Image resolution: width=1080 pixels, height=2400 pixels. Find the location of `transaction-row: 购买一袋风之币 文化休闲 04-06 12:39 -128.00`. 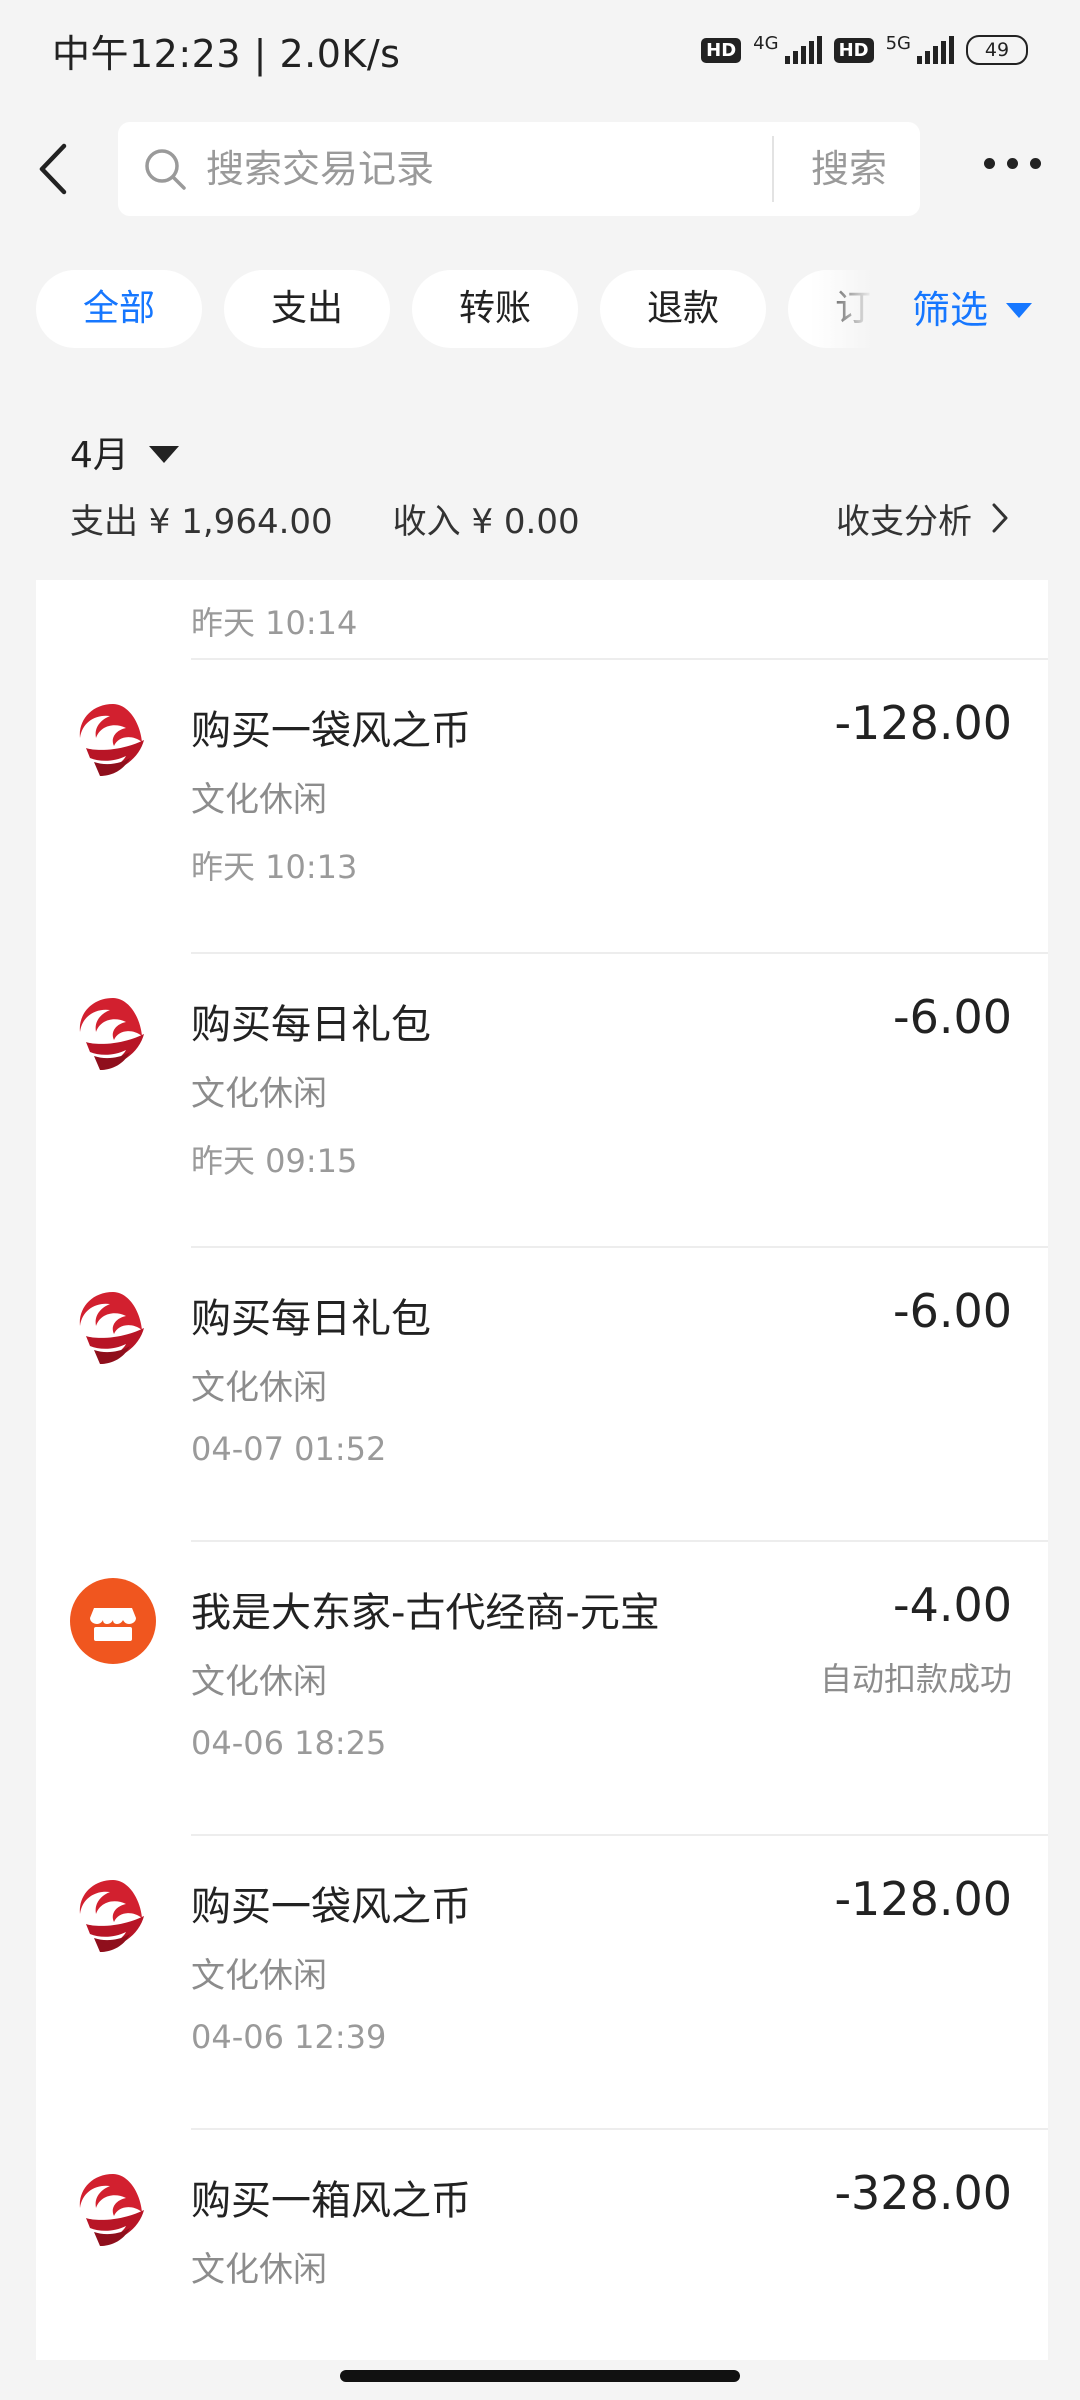

transaction-row: 购买一袋风之币 文化休闲 04-06 12:39 -128.00 is located at coordinates (542, 1983).